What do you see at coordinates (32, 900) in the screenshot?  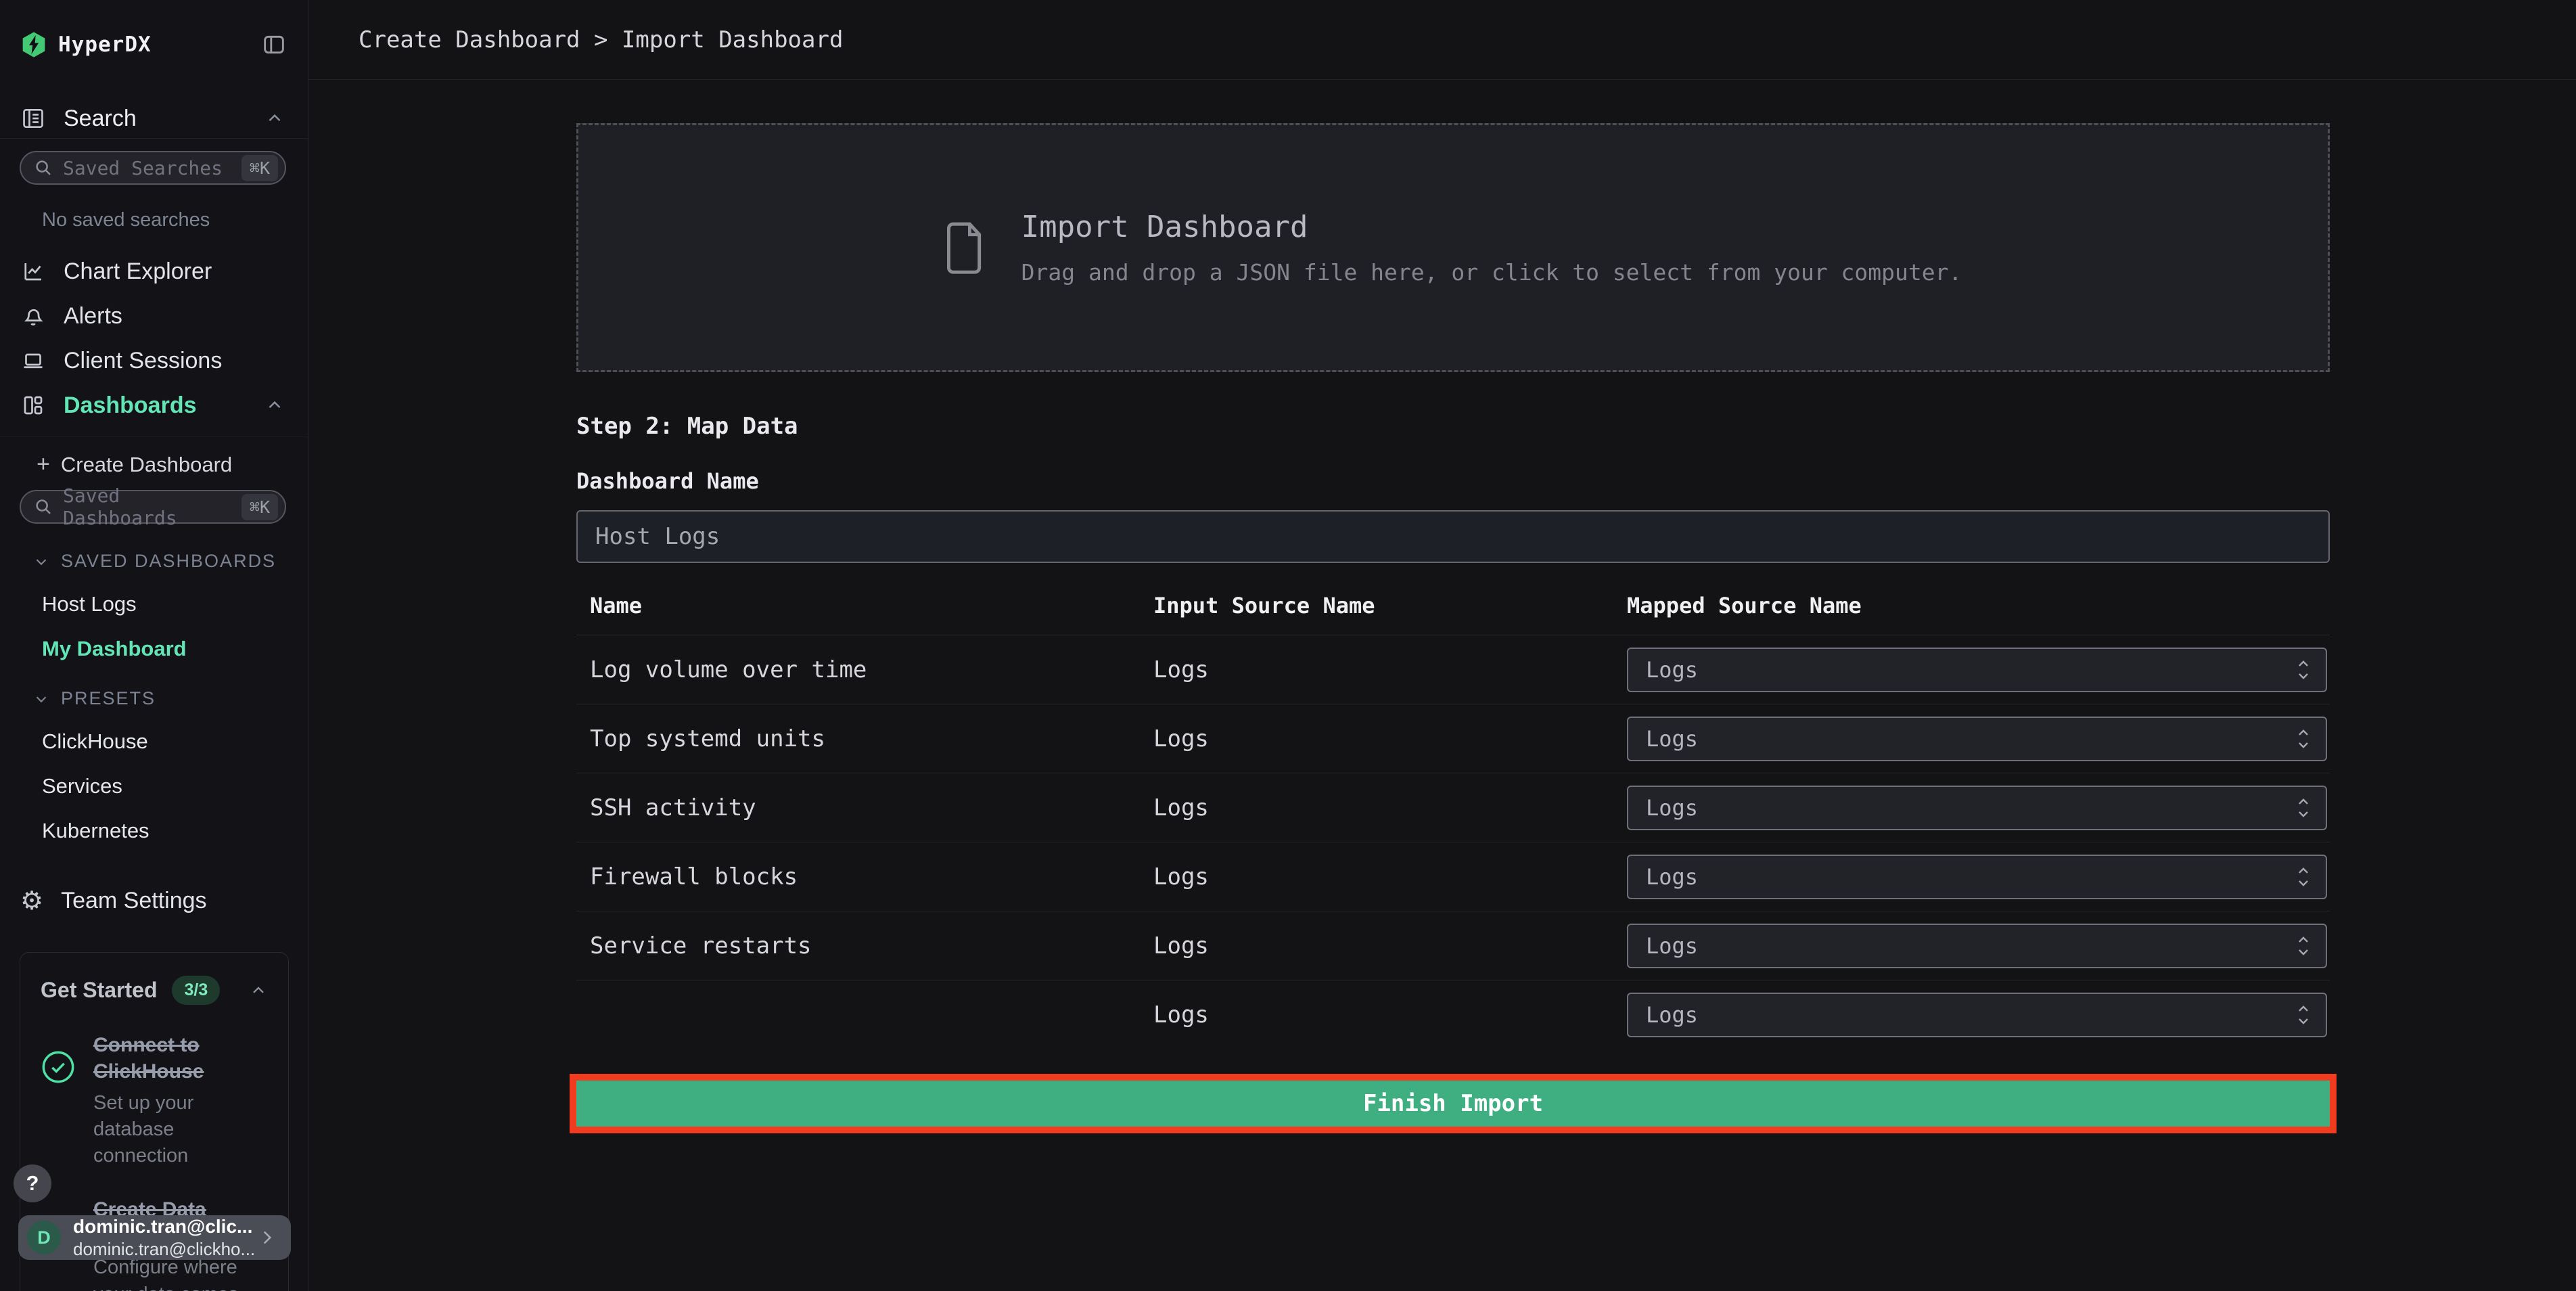 I see `gear-icon: ⚙` at bounding box center [32, 900].